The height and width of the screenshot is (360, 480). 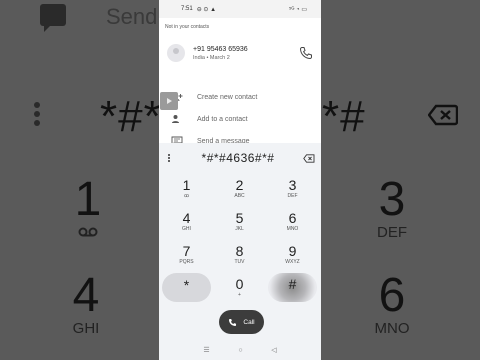 What do you see at coordinates (292, 221) in the screenshot?
I see `key-6: 6 MNO` at bounding box center [292, 221].